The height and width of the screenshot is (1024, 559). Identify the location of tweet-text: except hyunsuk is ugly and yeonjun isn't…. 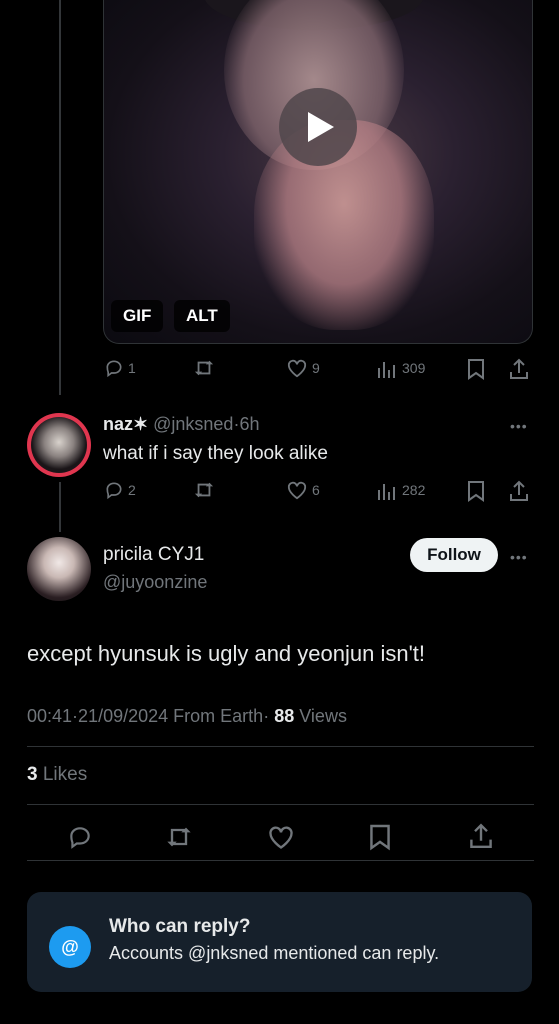
(226, 653).